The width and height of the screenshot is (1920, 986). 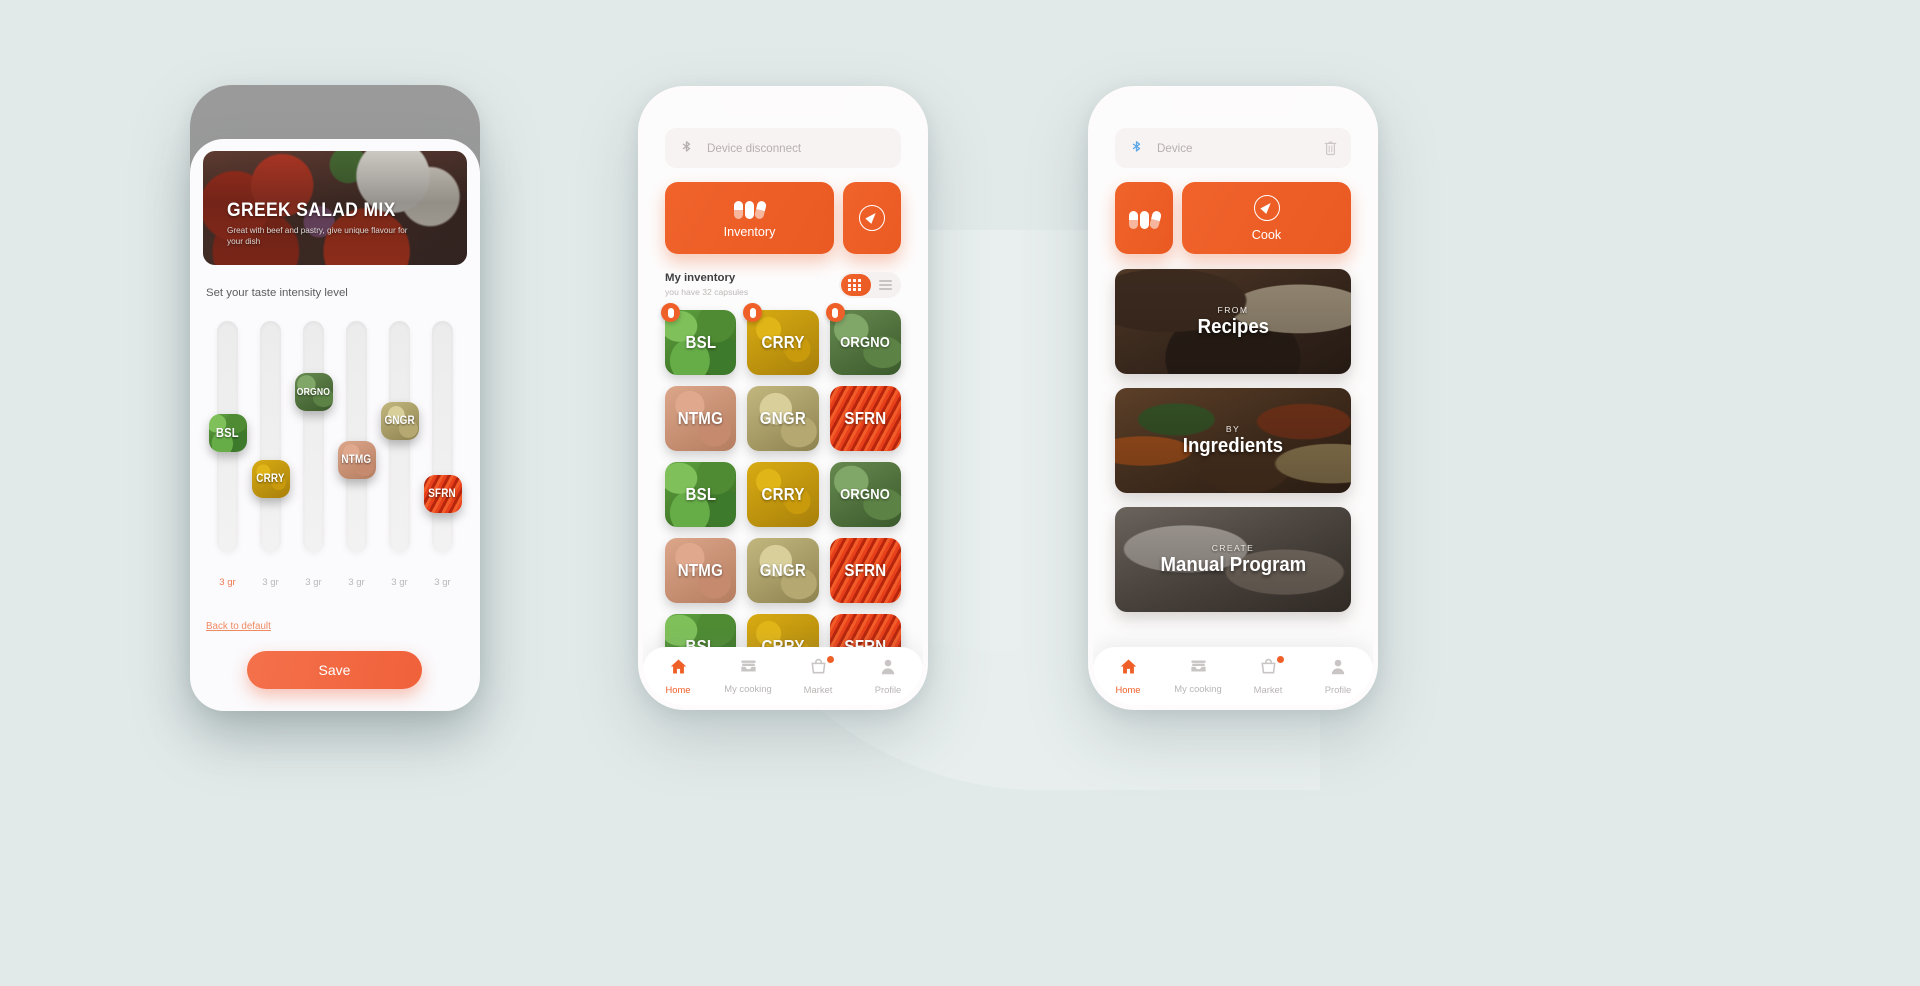 What do you see at coordinates (686, 146) in the screenshot?
I see `bluetooth-icon` at bounding box center [686, 146].